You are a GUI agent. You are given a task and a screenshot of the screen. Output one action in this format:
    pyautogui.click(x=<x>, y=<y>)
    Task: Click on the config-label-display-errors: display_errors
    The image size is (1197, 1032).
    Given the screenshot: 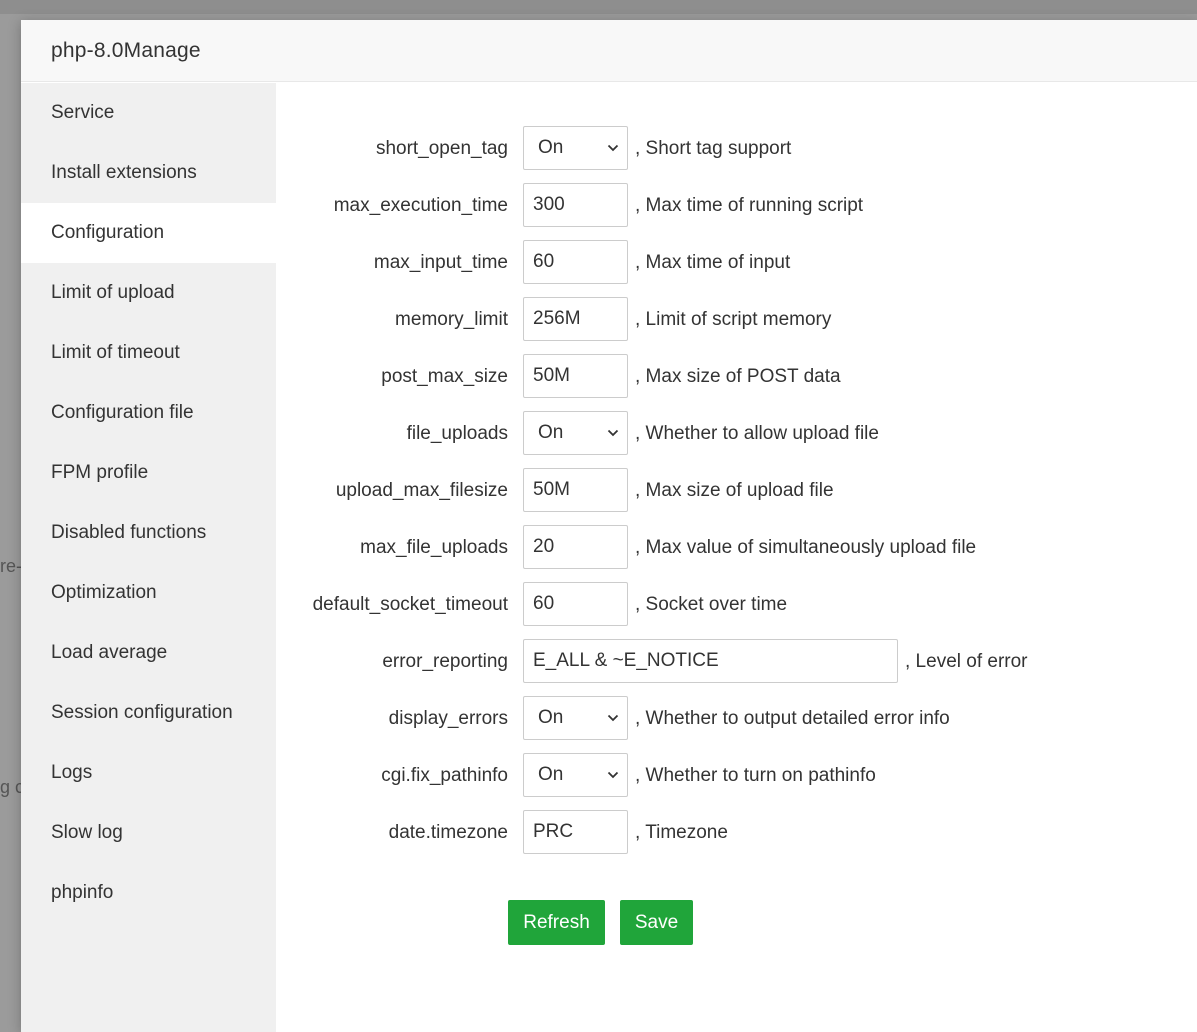 What is the action you would take?
    pyautogui.click(x=448, y=718)
    